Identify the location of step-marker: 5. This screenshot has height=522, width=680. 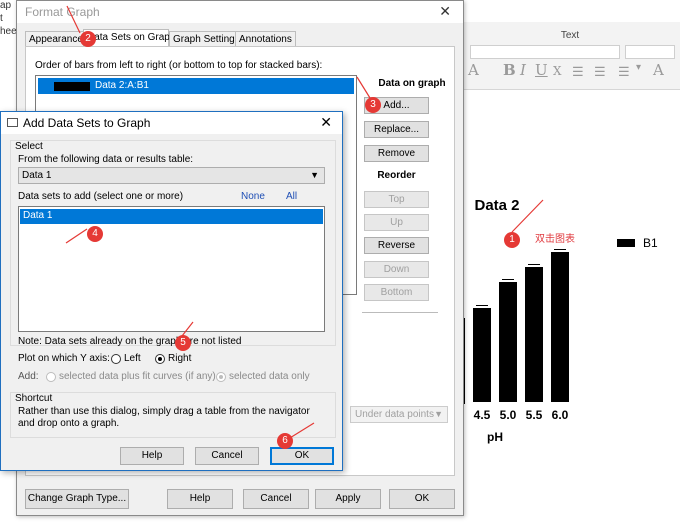
(183, 343).